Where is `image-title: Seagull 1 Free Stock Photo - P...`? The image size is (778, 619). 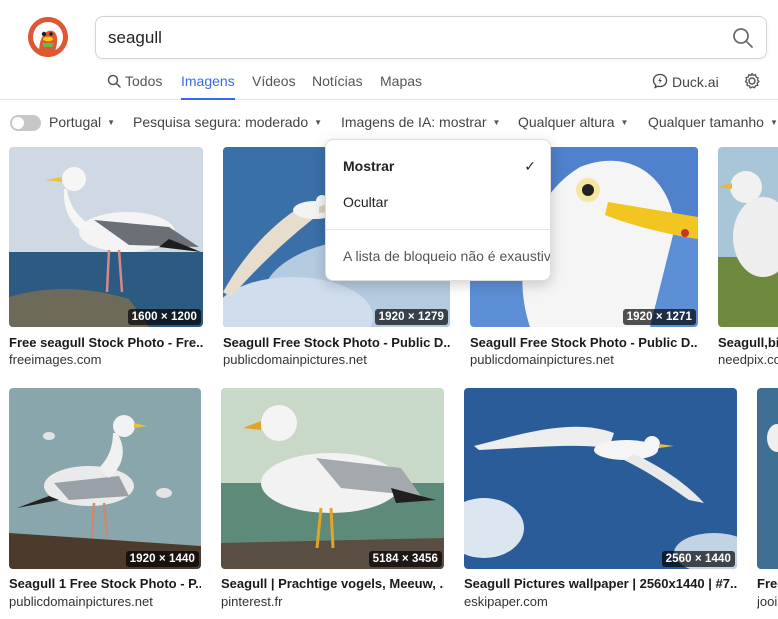 image-title: Seagull 1 Free Stock Photo - P... is located at coordinates (105, 583).